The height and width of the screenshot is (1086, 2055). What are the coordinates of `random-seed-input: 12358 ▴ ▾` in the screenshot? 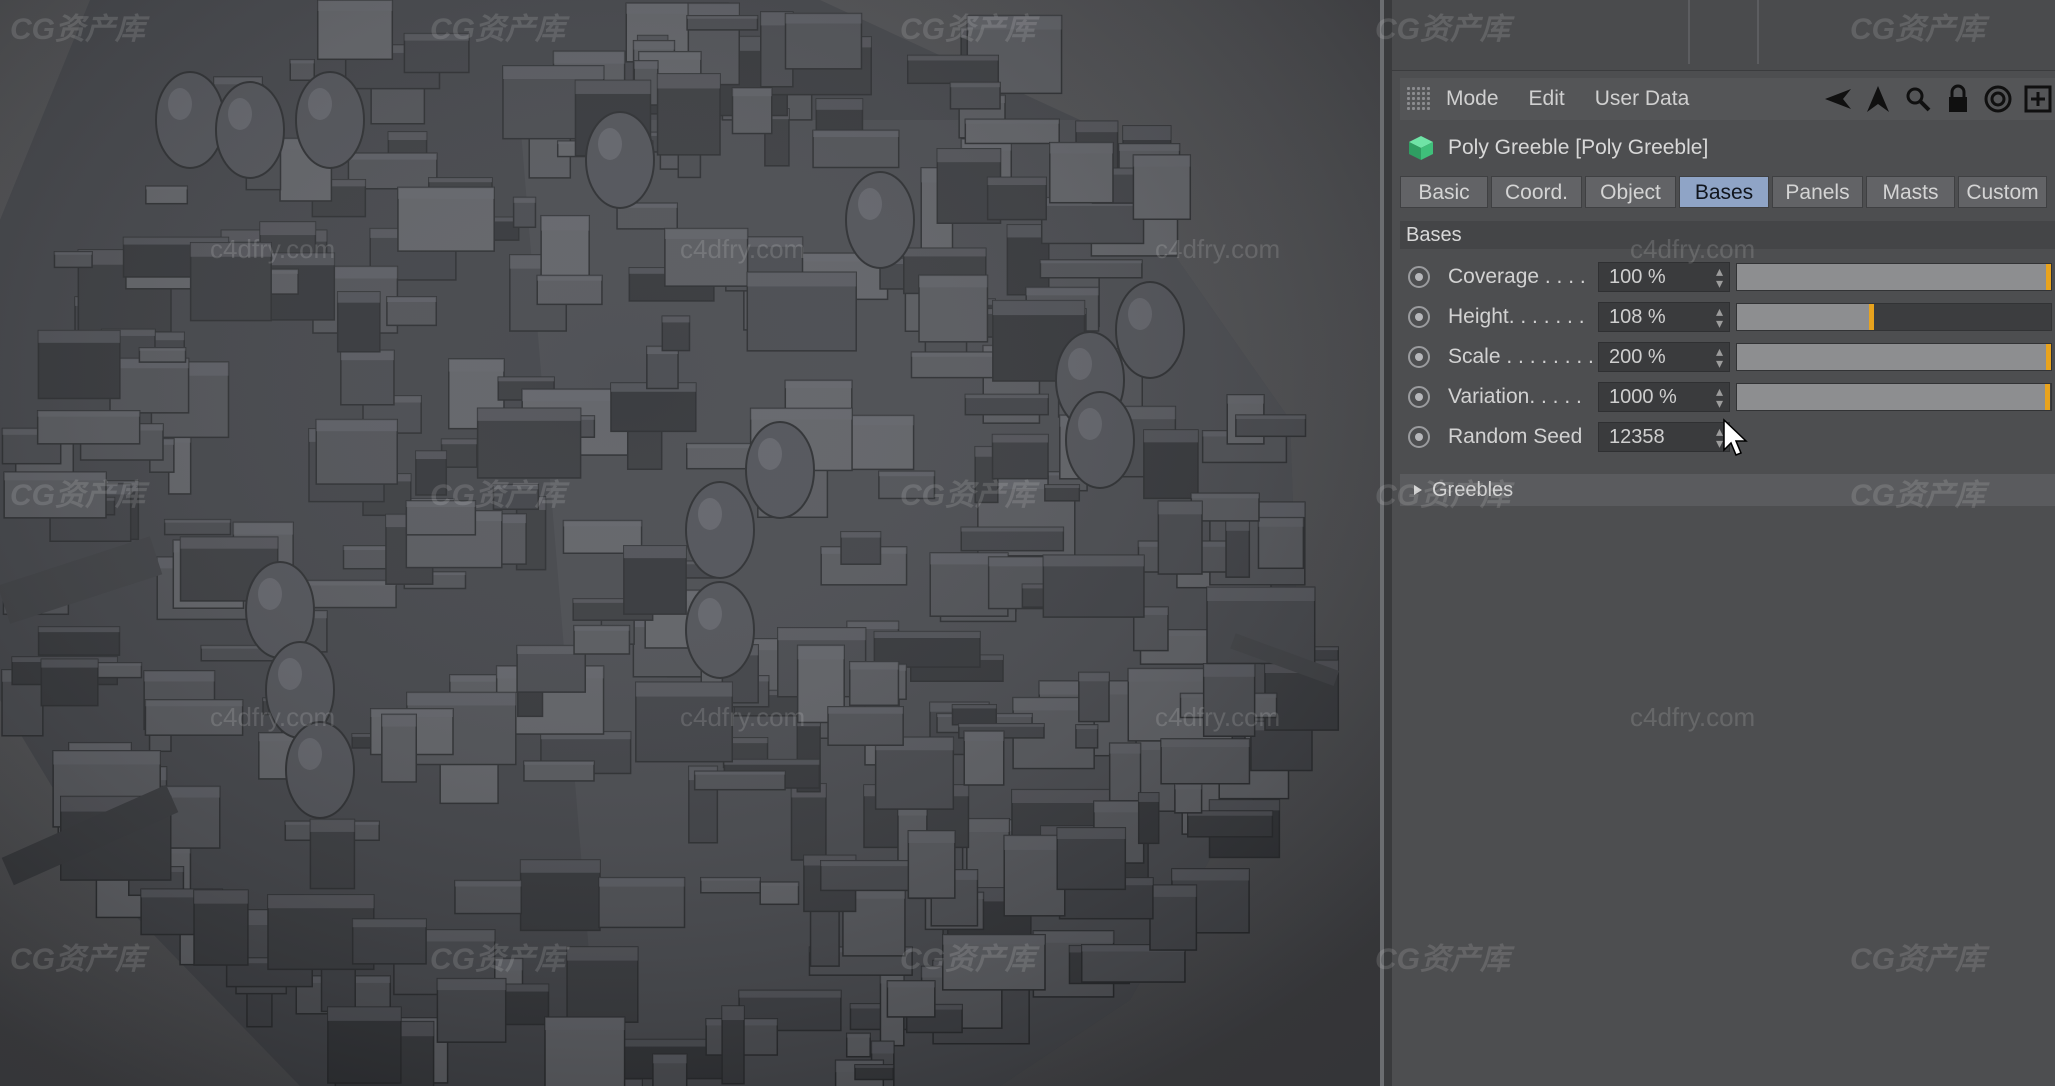 It's located at (1664, 437).